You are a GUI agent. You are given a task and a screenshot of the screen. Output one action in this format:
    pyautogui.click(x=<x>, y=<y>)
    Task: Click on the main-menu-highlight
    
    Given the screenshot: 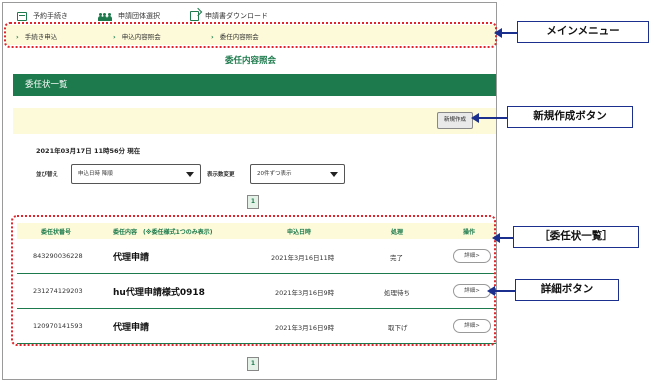 What is the action you would take?
    pyautogui.click(x=250, y=35)
    